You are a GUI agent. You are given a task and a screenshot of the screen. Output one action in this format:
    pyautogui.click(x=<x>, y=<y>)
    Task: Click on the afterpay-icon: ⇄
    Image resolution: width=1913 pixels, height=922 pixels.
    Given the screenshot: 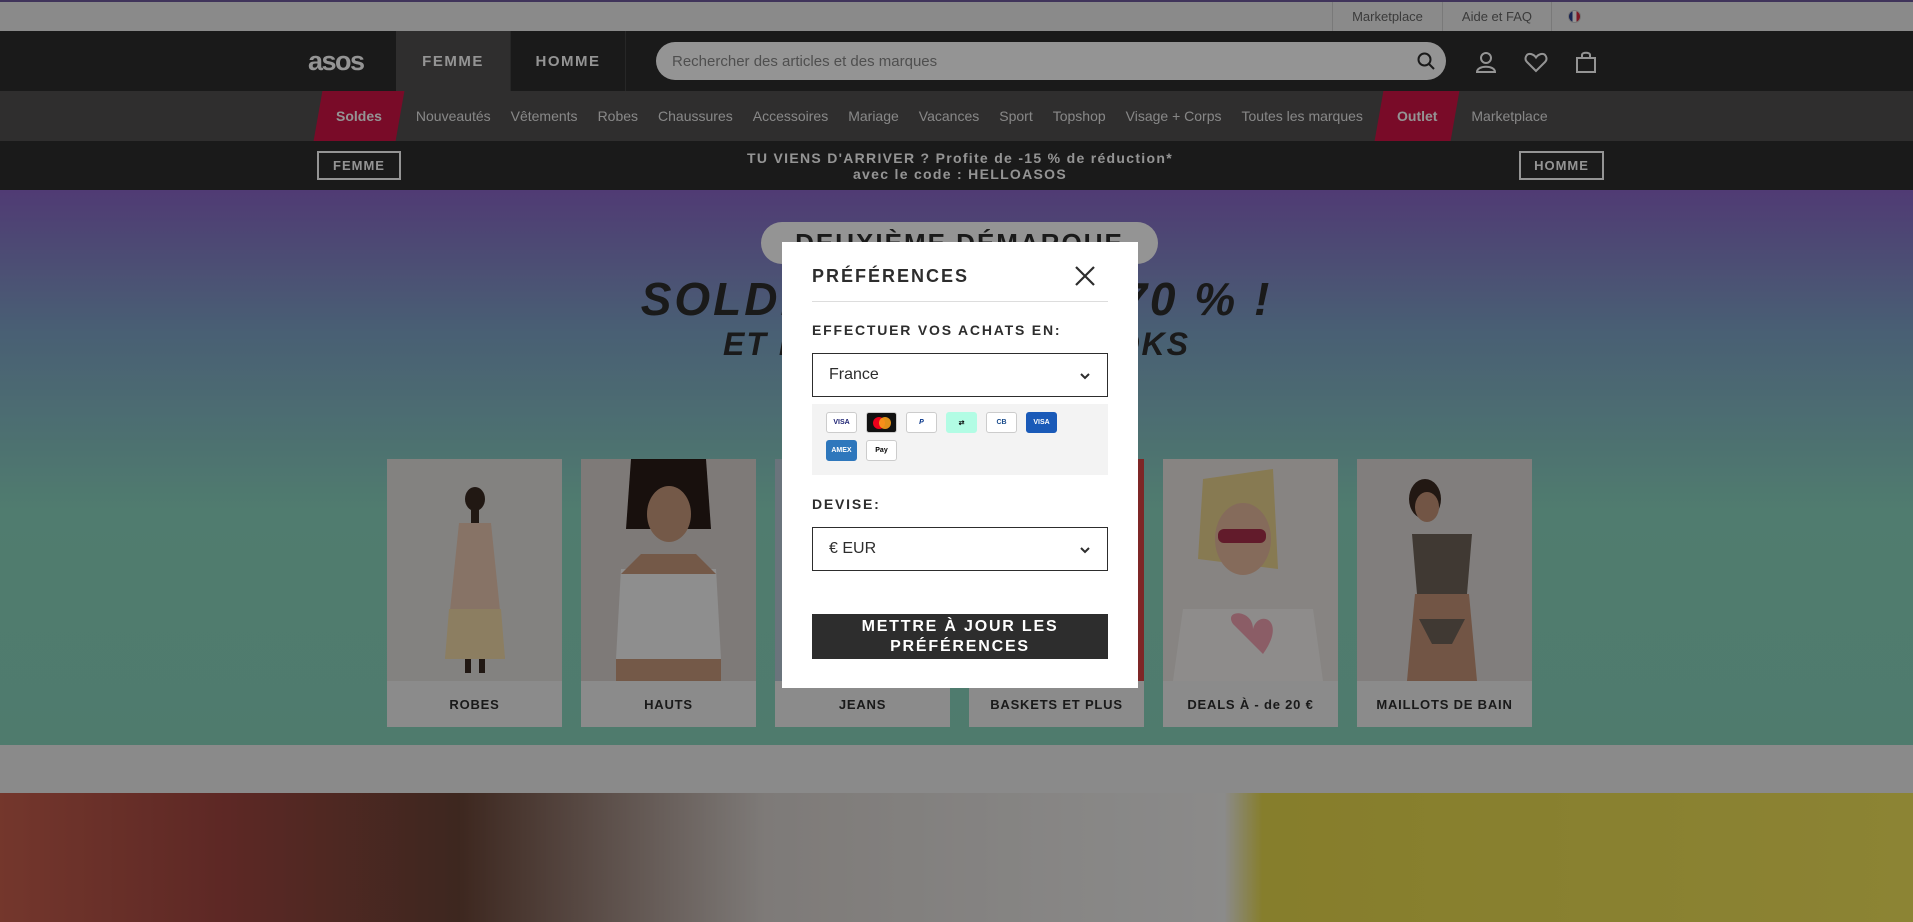 What is the action you would take?
    pyautogui.click(x=961, y=422)
    